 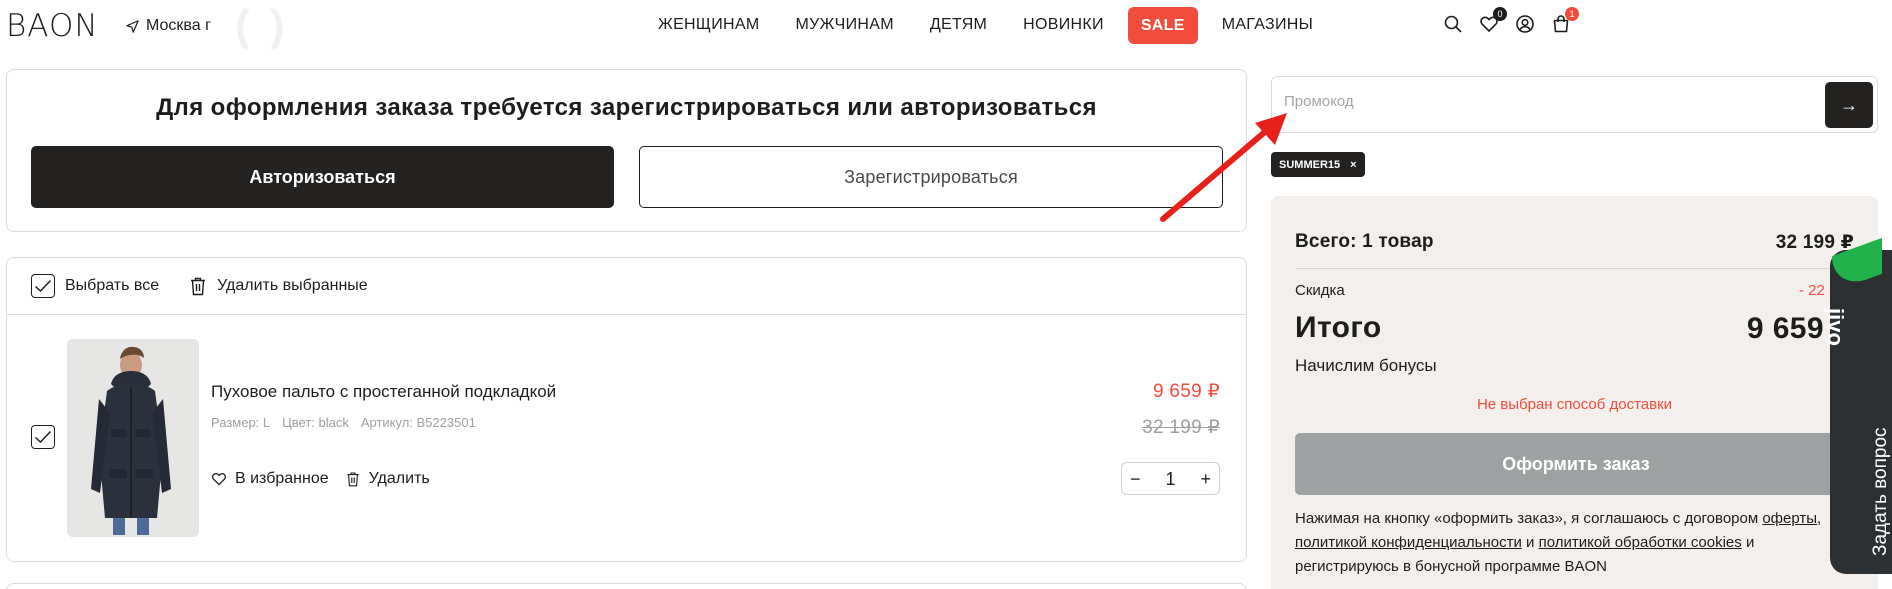 I want to click on summary-bonus-row: Начислим бонусы +6, so click(x=1574, y=366).